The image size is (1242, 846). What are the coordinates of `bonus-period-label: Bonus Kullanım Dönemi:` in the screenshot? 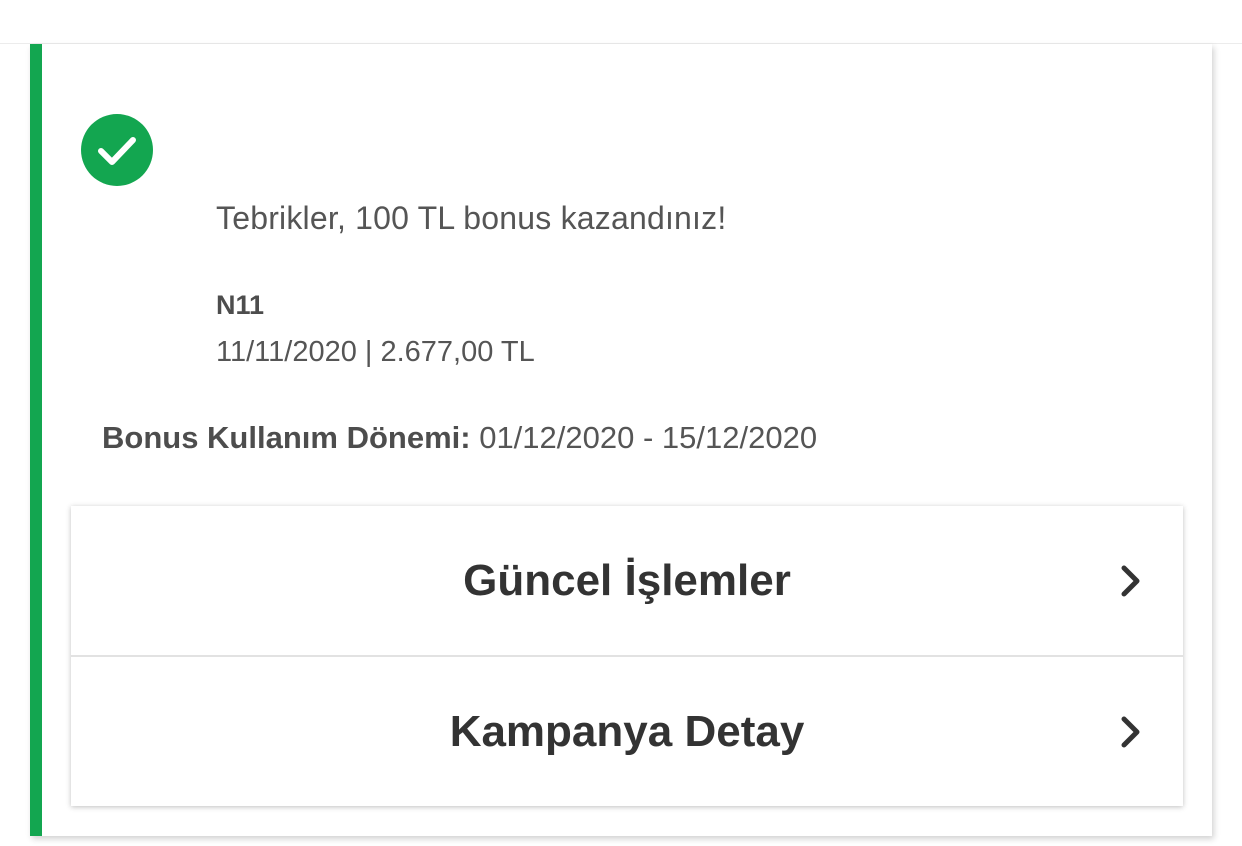 It's located at (286, 437).